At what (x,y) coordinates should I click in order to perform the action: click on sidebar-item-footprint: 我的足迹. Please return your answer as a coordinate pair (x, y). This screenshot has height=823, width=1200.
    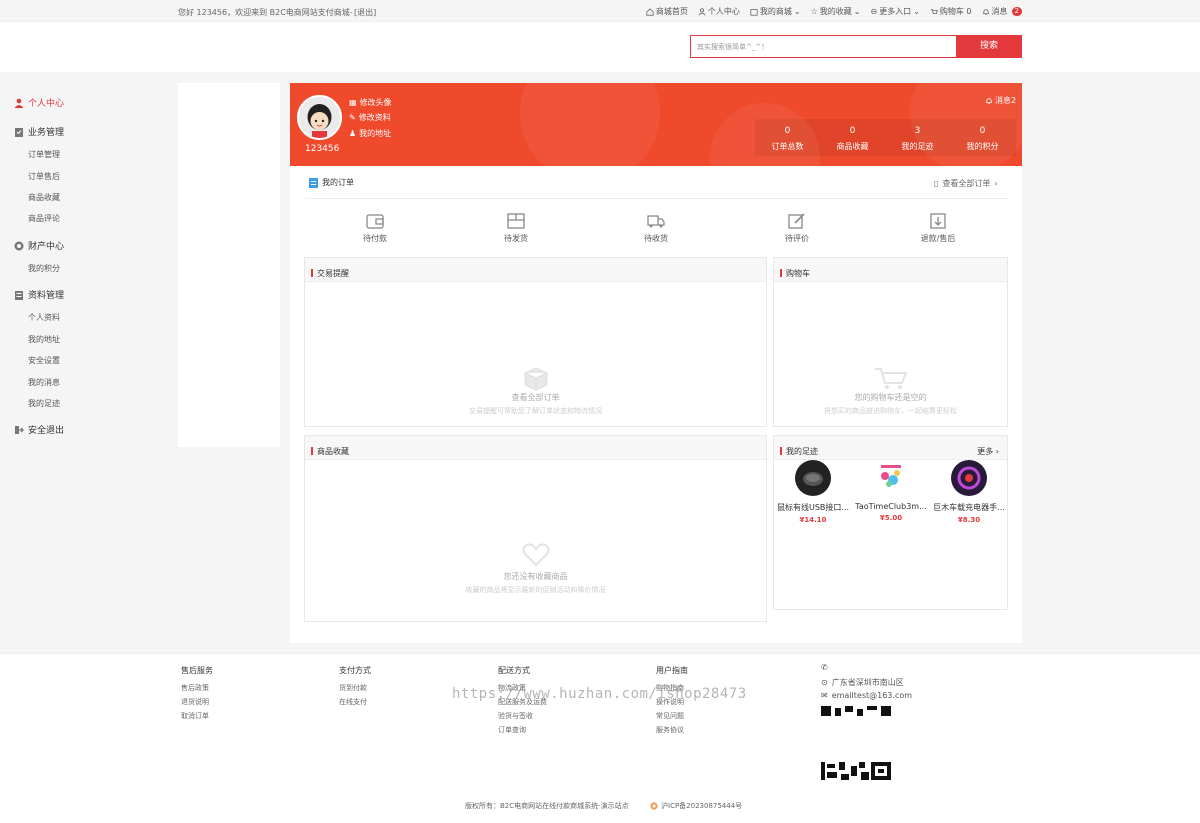
    Looking at the image, I should click on (44, 403).